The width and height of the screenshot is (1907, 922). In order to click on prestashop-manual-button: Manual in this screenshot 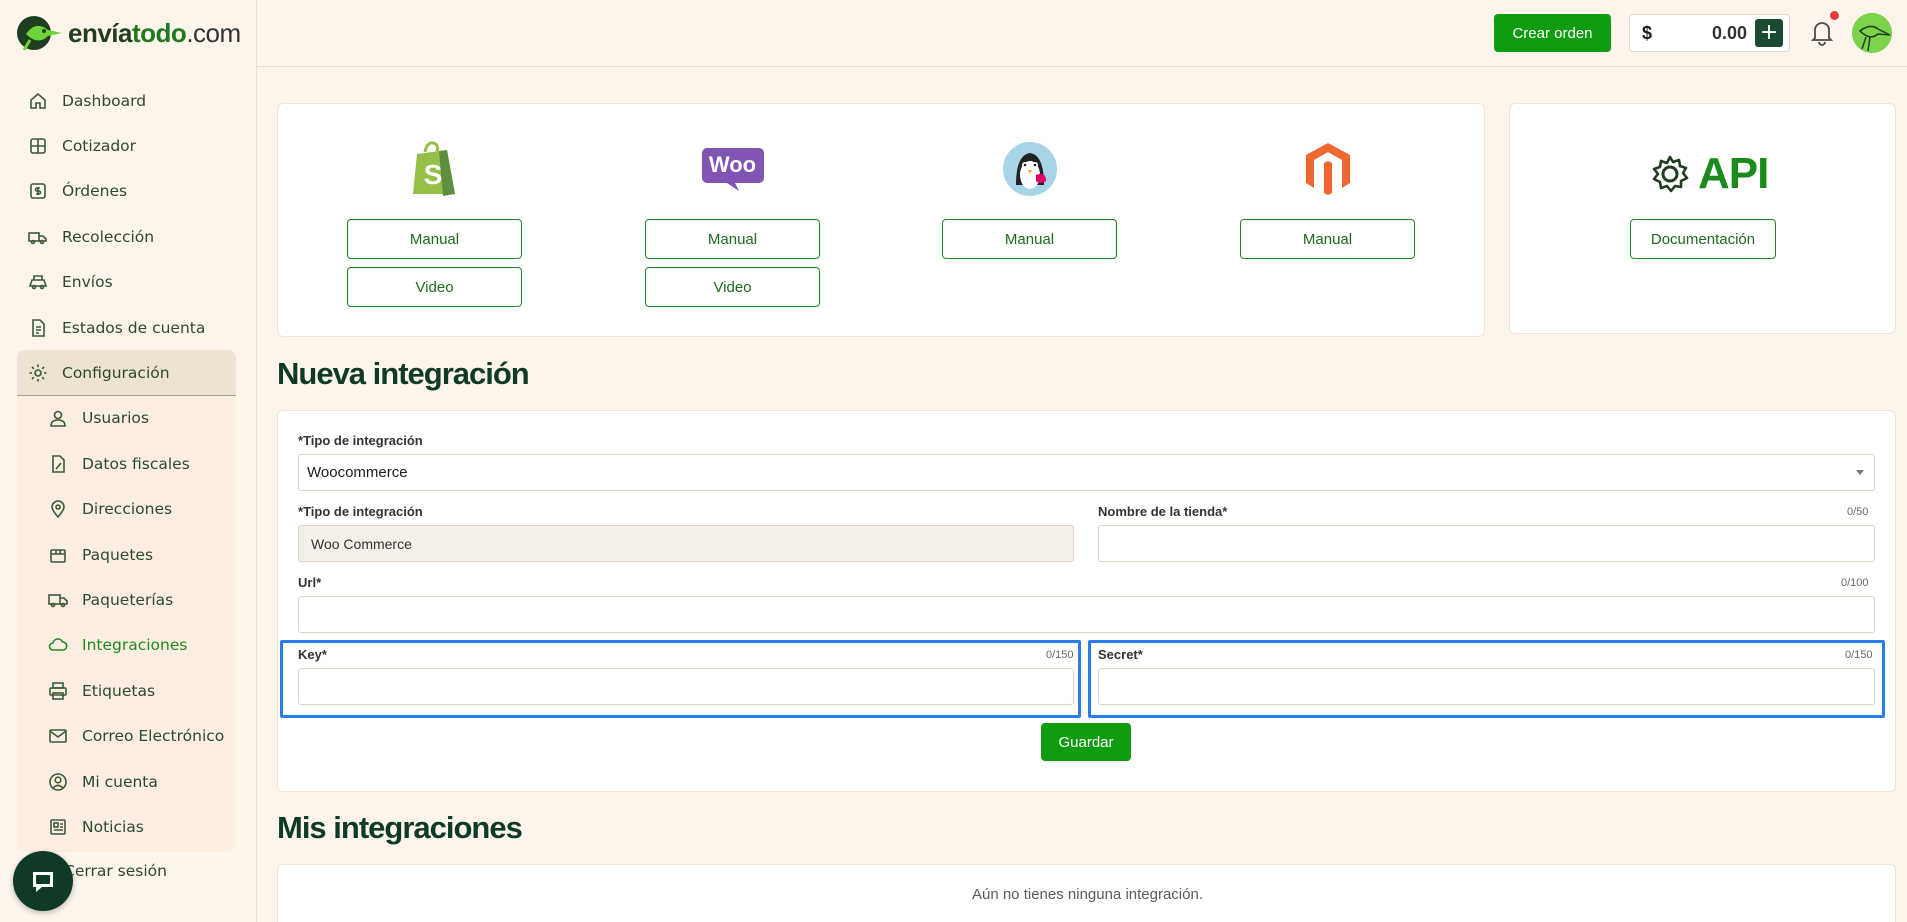, I will do `click(1029, 239)`.